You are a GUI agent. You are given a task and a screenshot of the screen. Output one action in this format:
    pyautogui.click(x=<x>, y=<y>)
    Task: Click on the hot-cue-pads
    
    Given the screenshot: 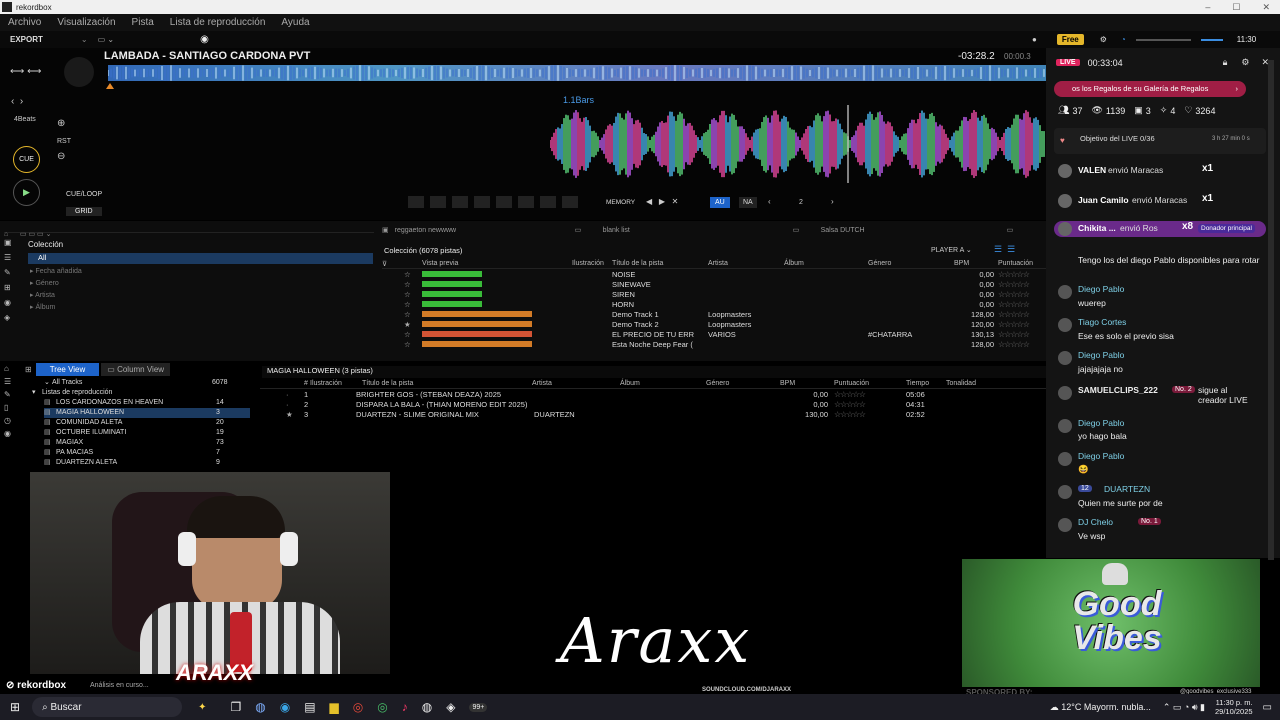 What is the action you would take?
    pyautogui.click(x=493, y=202)
    